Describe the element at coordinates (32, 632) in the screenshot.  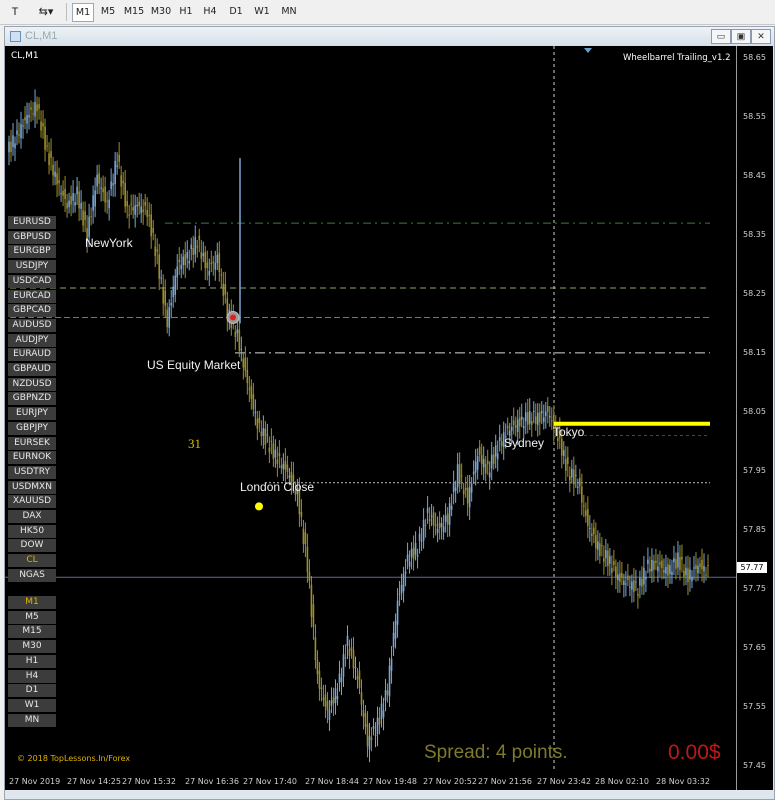
I see `timeframe-button-m15: M15` at that location.